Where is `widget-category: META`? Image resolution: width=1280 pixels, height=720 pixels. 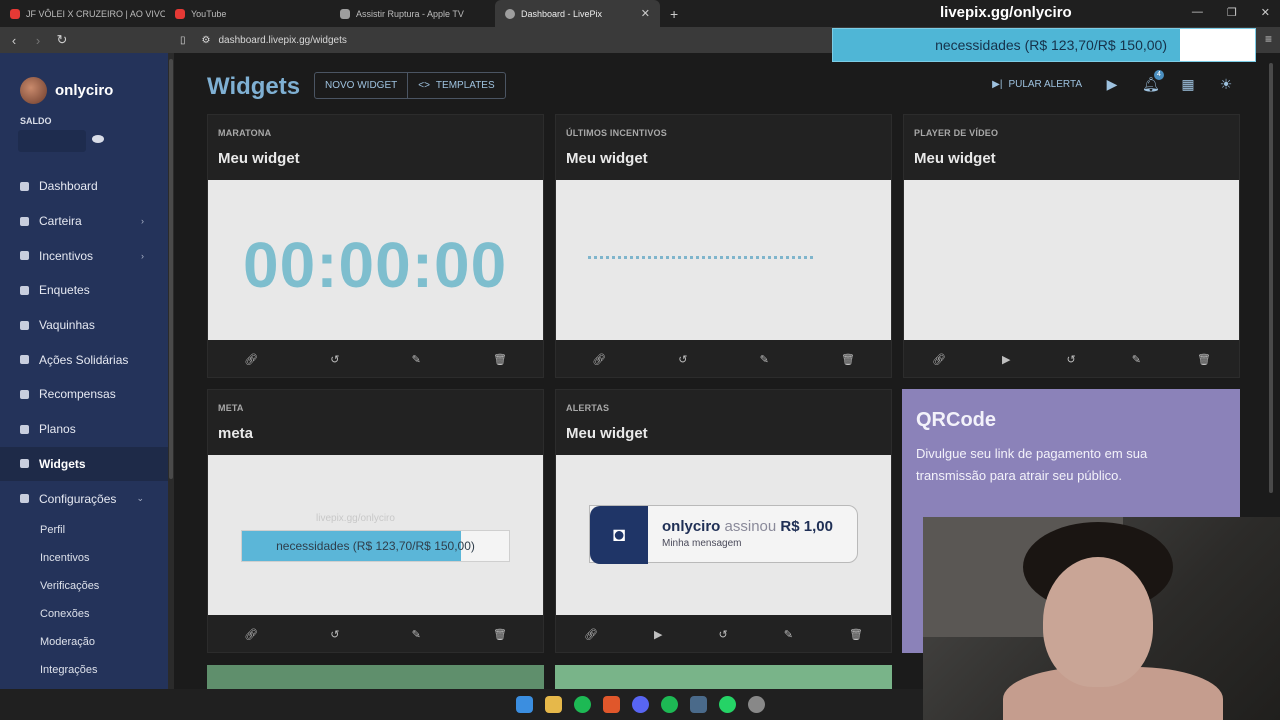
widget-category: META is located at coordinates (231, 408).